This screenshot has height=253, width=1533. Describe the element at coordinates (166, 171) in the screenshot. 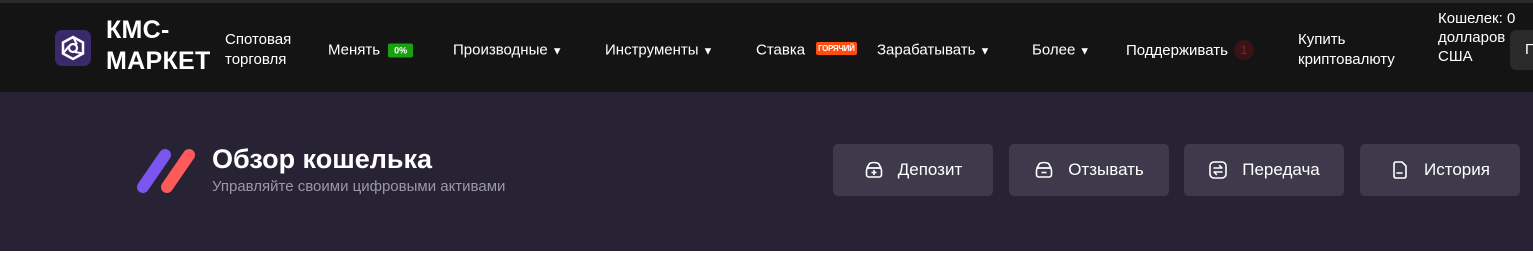

I see `decorative-stripes-icon` at that location.